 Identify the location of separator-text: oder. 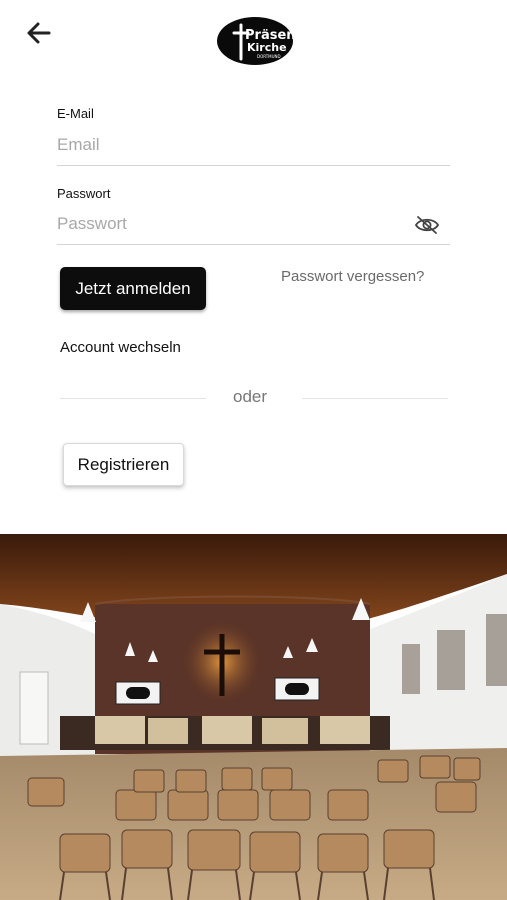
(250, 396).